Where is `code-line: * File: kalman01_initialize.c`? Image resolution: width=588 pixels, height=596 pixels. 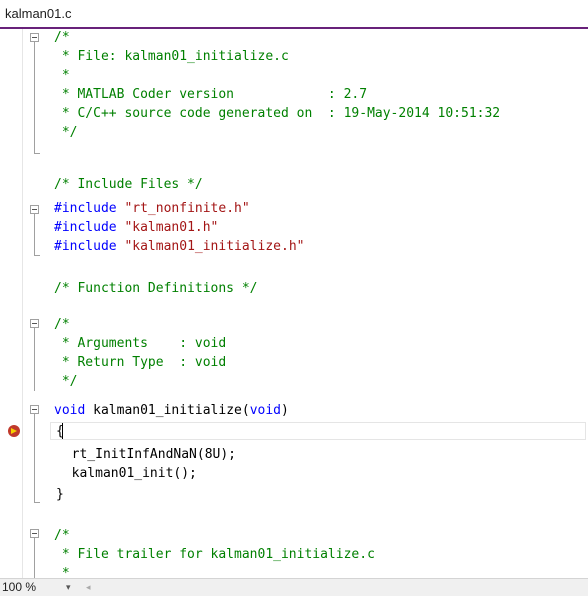
code-line: * File: kalman01_initialize.c is located at coordinates (171, 56).